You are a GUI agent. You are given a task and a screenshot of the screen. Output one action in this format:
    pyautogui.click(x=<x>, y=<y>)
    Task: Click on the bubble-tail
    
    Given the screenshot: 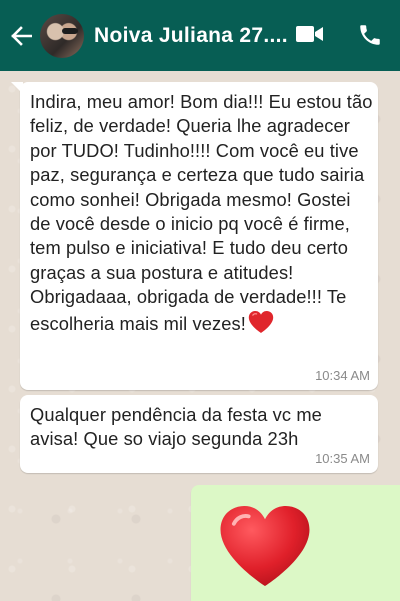 What is the action you would take?
    pyautogui.click(x=17, y=88)
    